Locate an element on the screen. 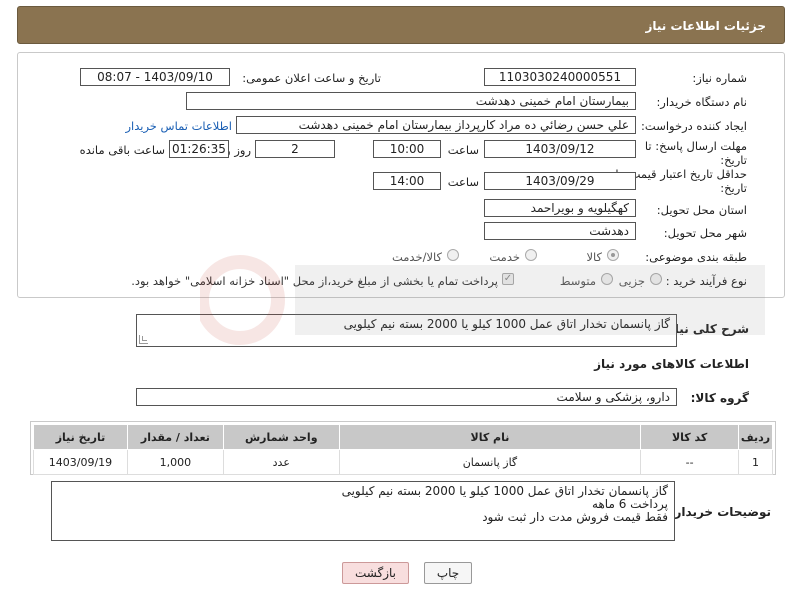 This screenshot has width=789, height=598. deadline-time-field: 10:00 is located at coordinates (407, 149).